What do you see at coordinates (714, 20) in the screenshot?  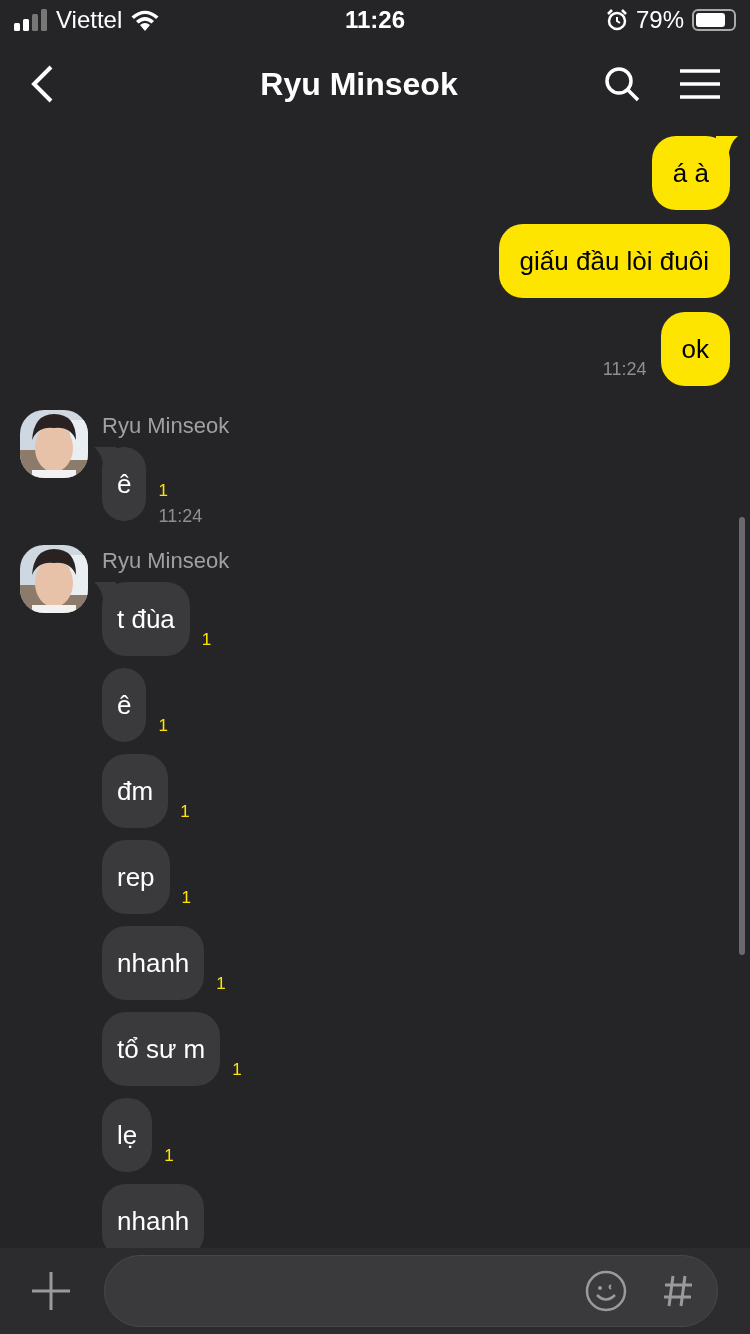 I see `battery-icon` at bounding box center [714, 20].